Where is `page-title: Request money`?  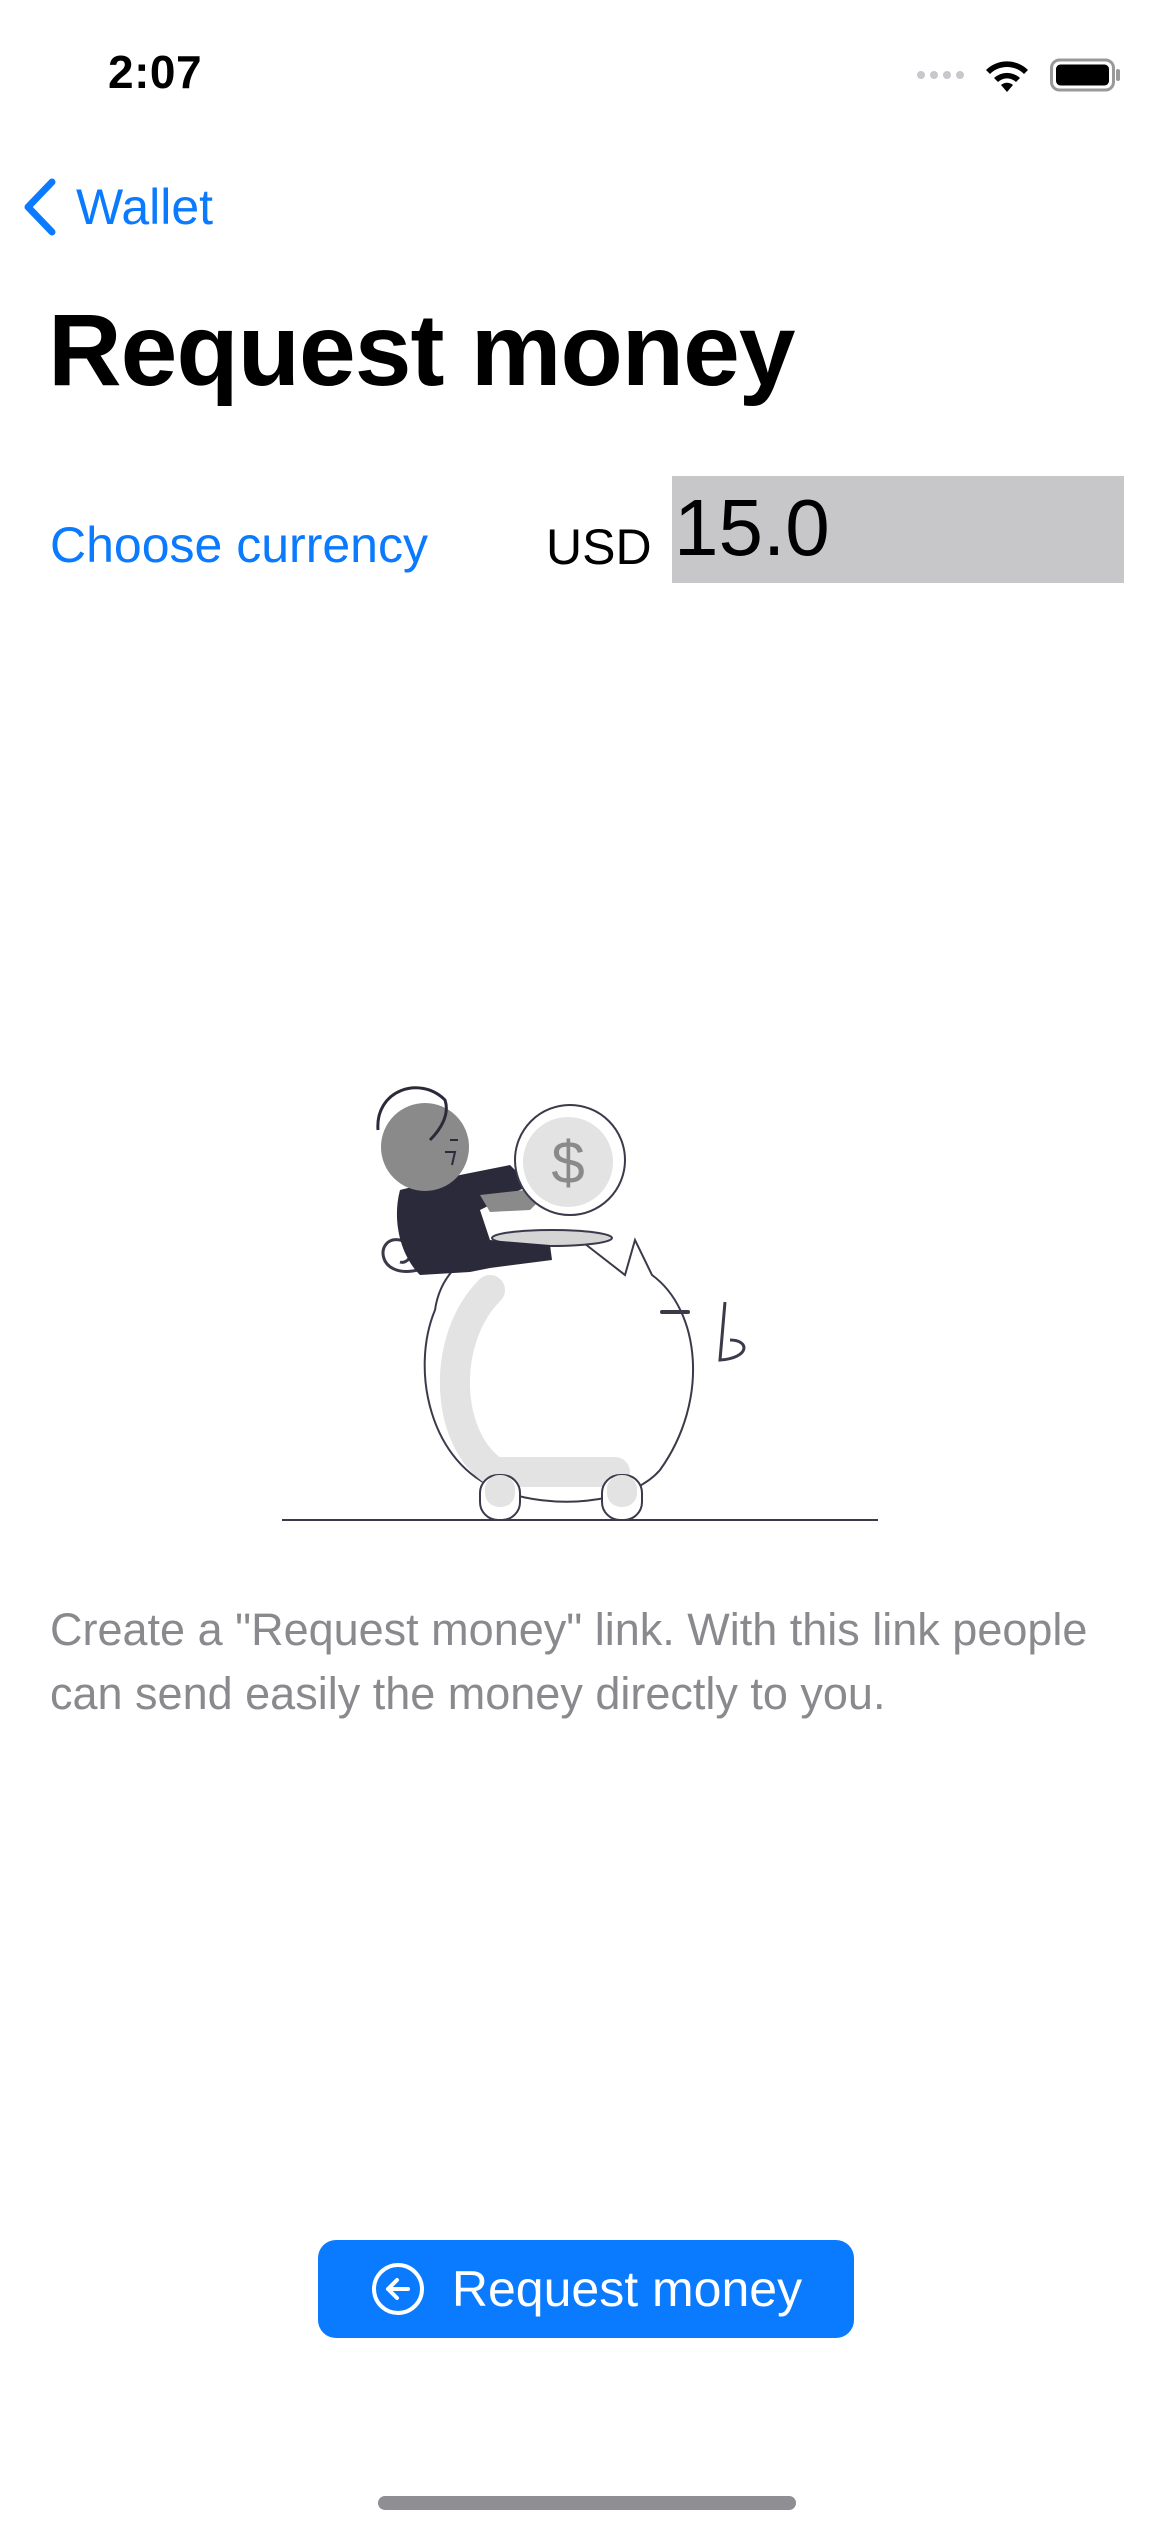
page-title: Request money is located at coordinates (422, 350).